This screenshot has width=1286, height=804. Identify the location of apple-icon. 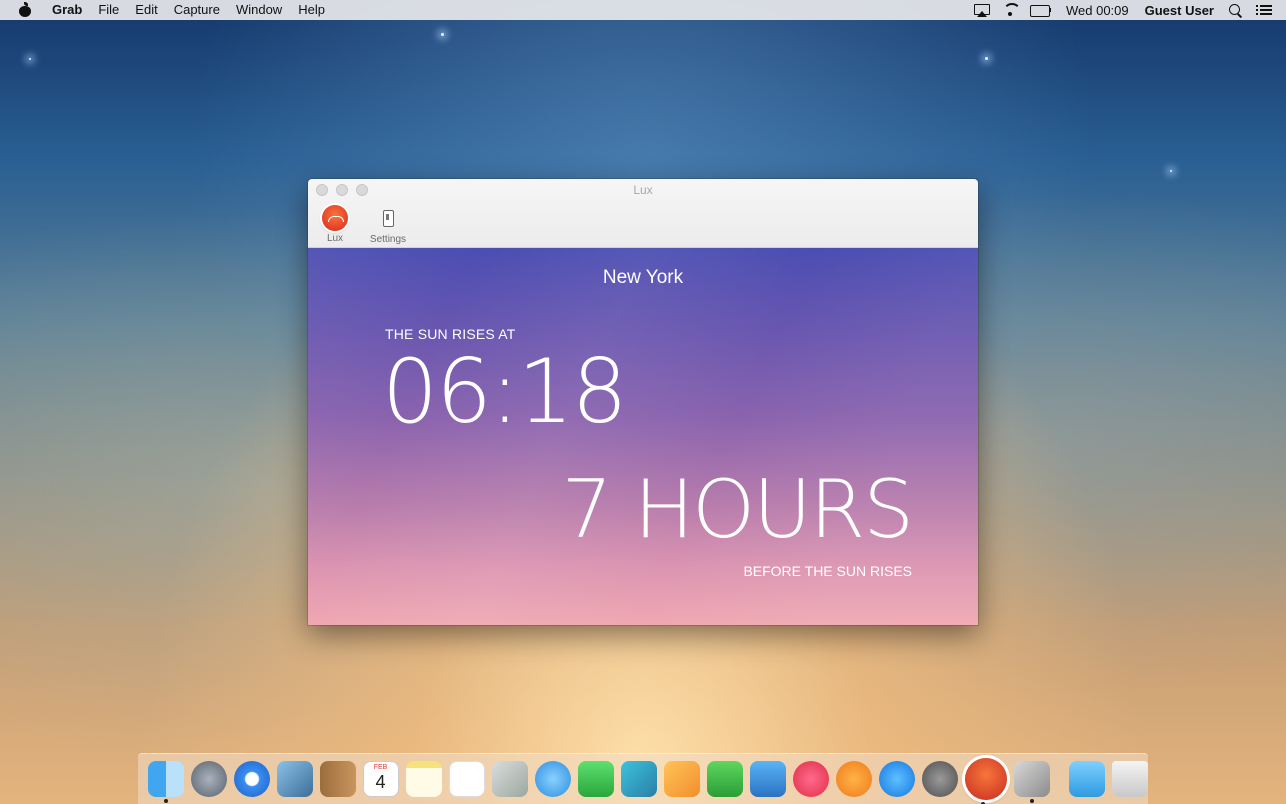
(25, 10).